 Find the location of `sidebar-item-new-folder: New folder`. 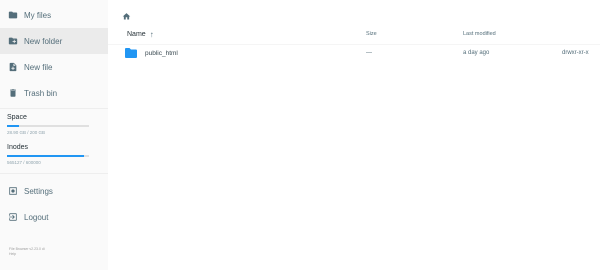

sidebar-item-new-folder: New folder is located at coordinates (54, 41).